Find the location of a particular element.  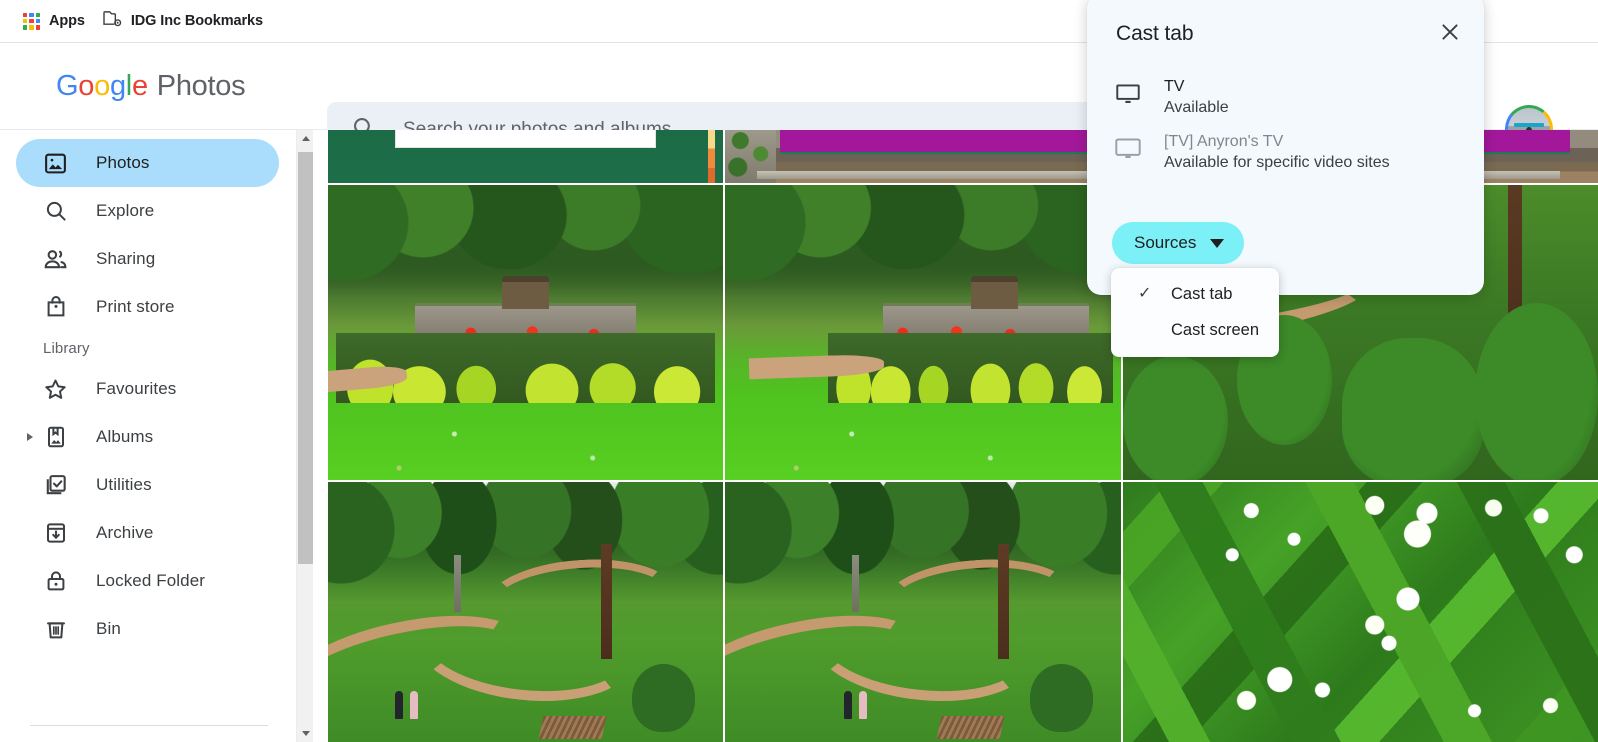

sidebar-item-albums: Albums is located at coordinates (147, 437).